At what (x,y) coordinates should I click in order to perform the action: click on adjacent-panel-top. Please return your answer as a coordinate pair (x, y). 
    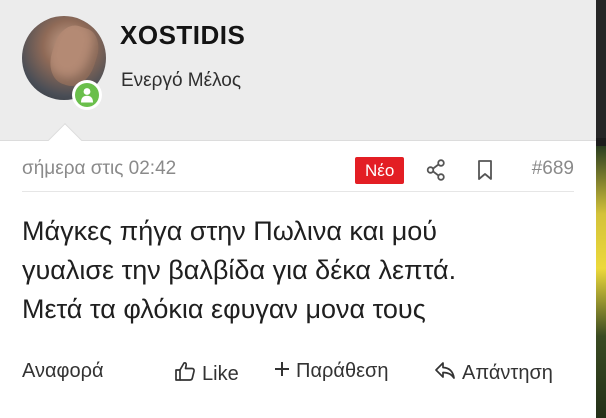
    Looking at the image, I should click on (601, 69).